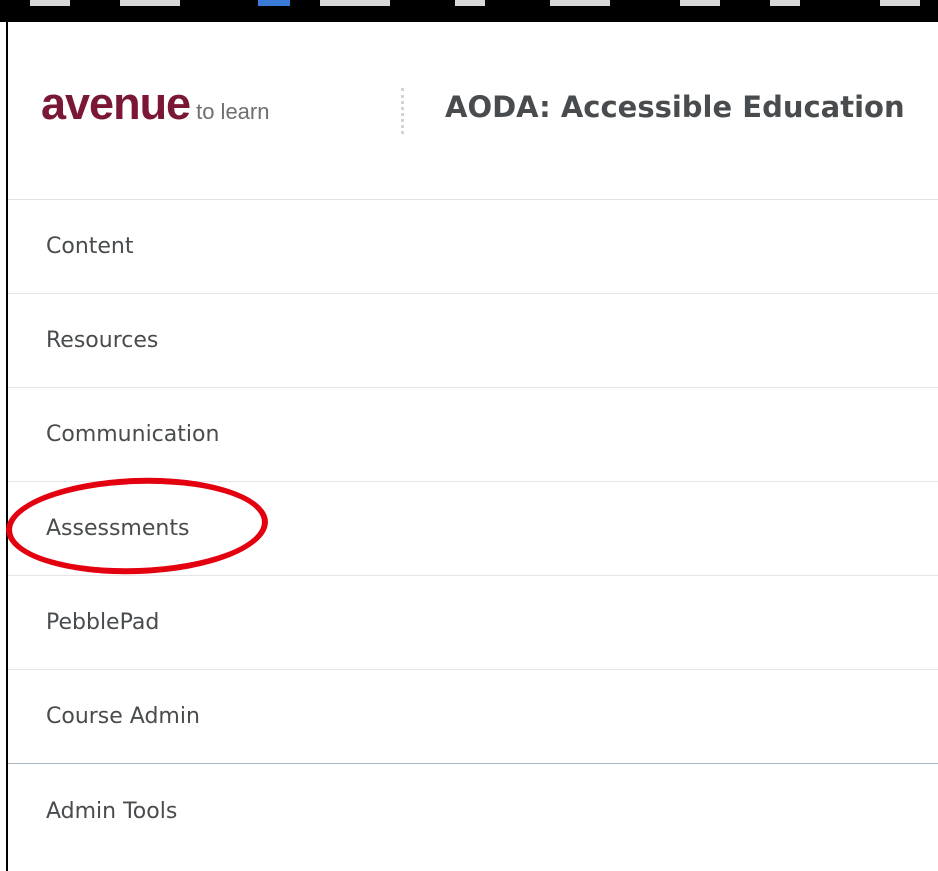  What do you see at coordinates (274, 3) in the screenshot?
I see `chrome-fragment-blue` at bounding box center [274, 3].